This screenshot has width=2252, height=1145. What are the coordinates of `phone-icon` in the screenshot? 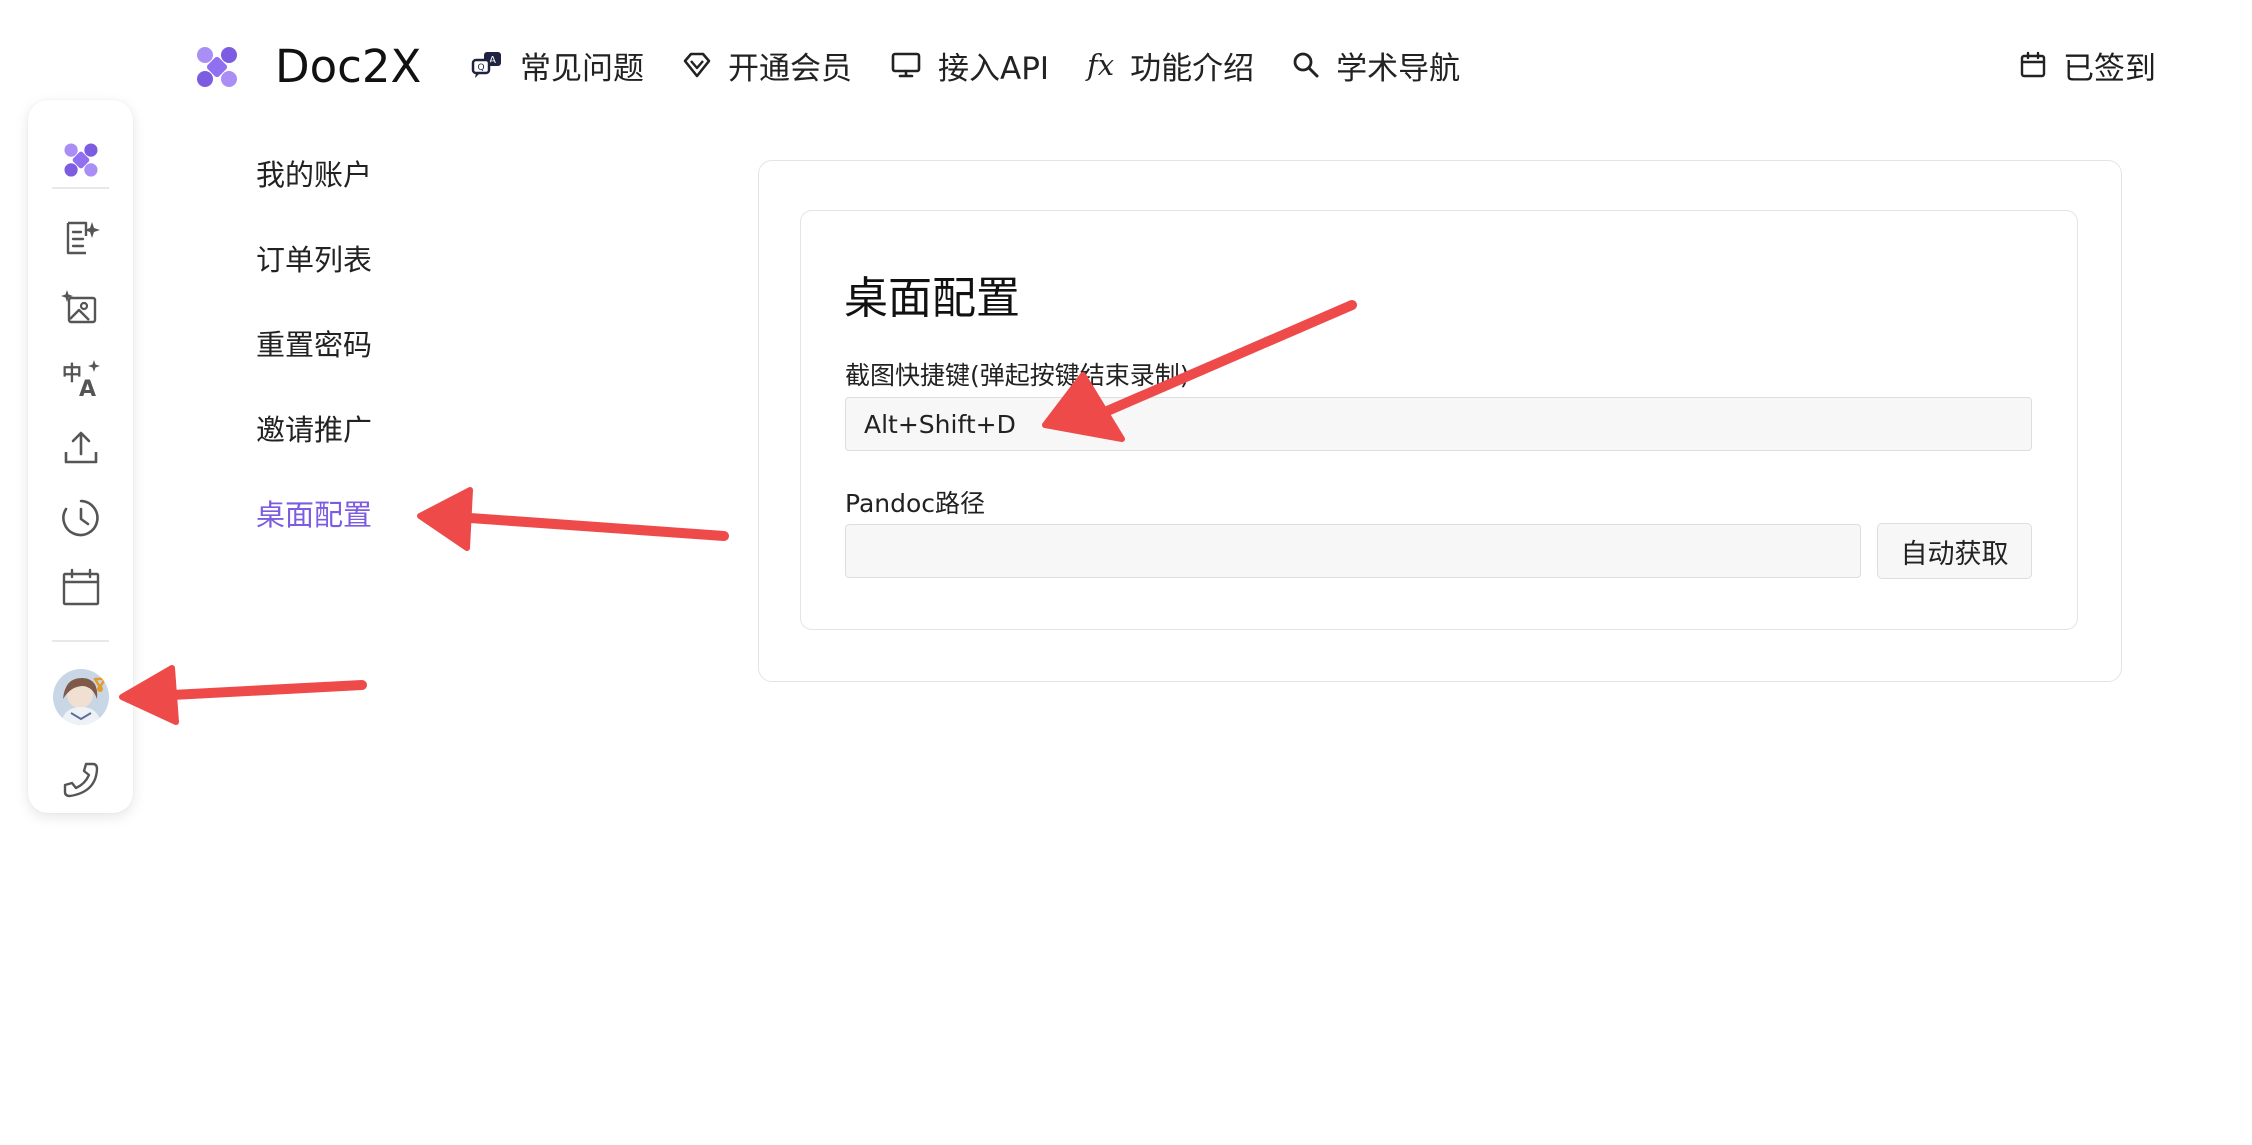 It's located at (80, 780).